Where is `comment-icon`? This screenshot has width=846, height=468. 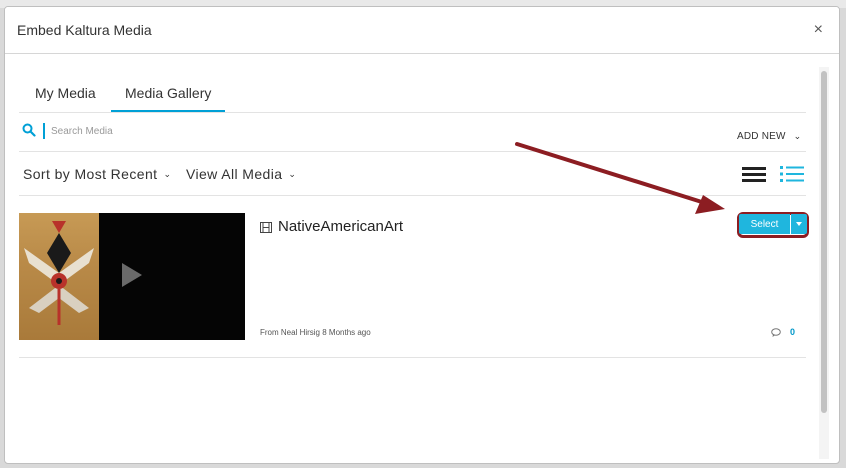
comment-icon is located at coordinates (776, 332).